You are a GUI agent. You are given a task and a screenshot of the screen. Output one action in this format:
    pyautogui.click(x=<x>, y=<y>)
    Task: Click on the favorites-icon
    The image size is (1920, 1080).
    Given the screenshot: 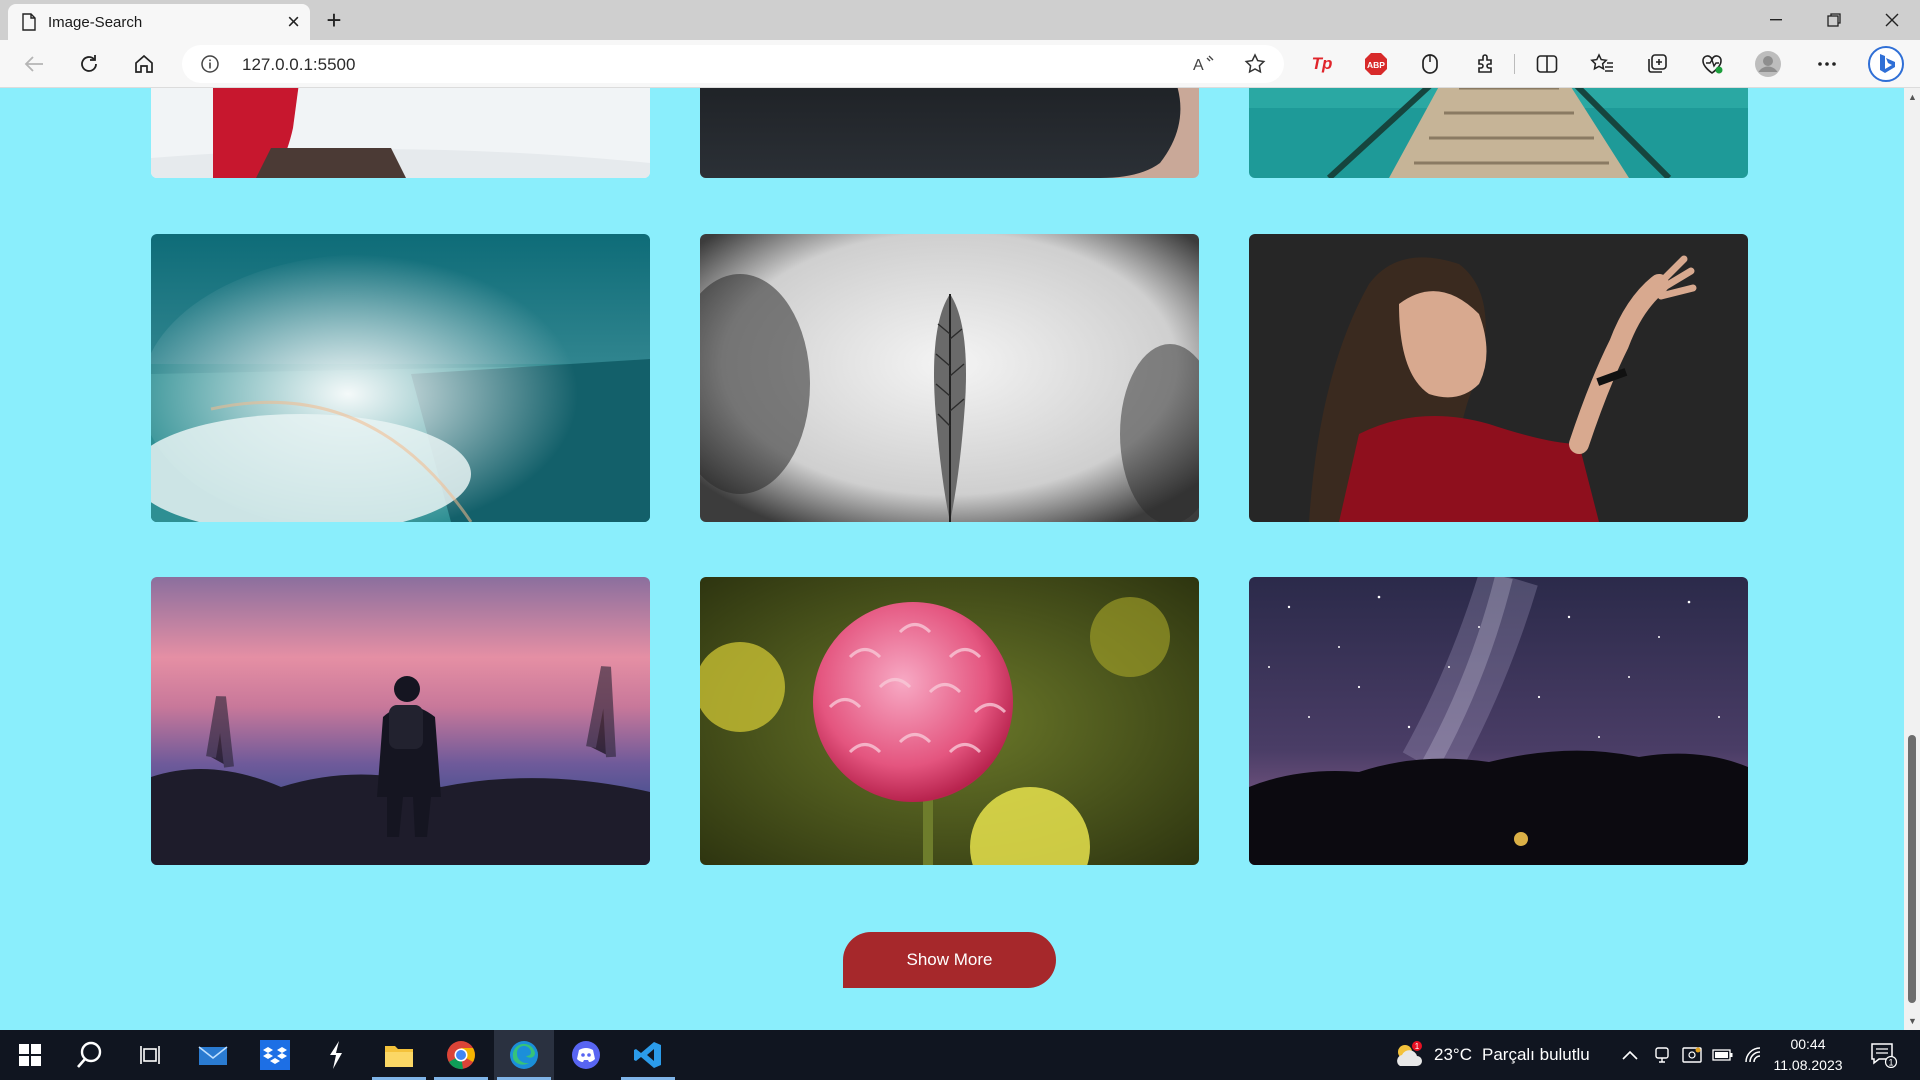 What is the action you would take?
    pyautogui.click(x=1602, y=64)
    